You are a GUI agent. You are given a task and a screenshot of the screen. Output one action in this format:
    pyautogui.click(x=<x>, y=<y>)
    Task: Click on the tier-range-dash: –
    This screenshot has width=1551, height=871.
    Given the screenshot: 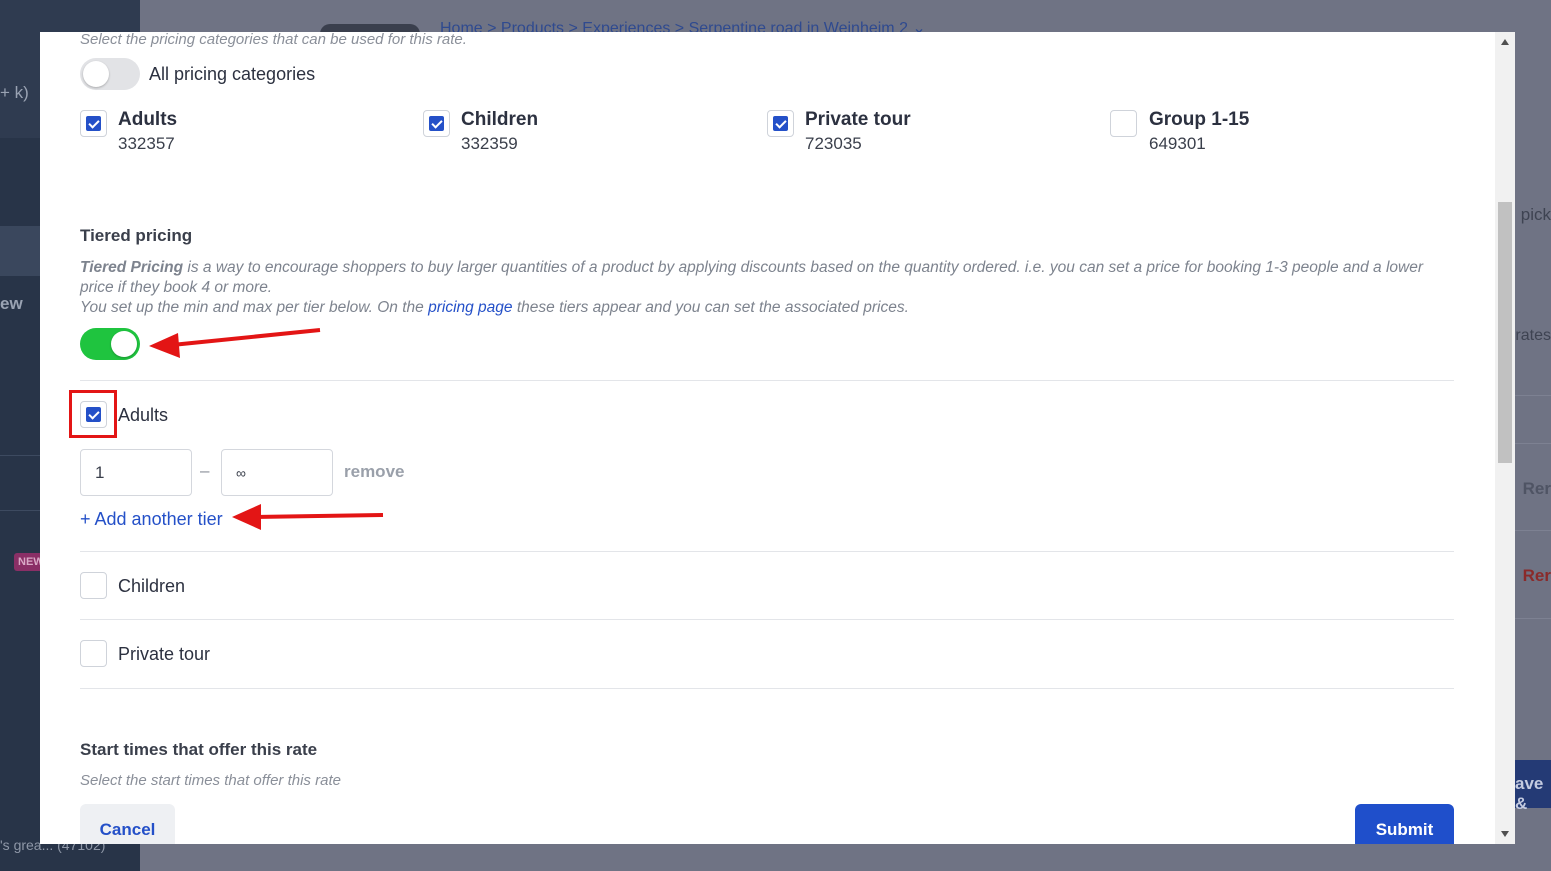 What is the action you would take?
    pyautogui.click(x=205, y=470)
    